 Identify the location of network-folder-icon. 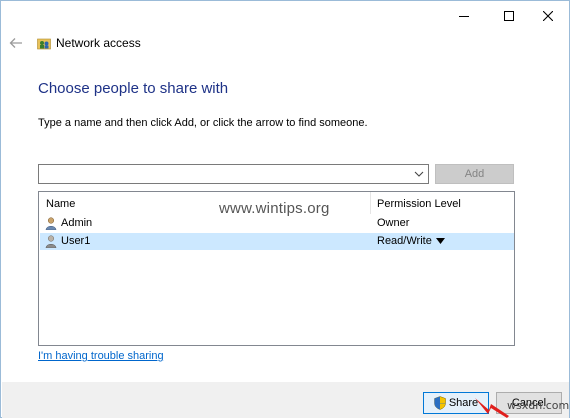
(44, 44).